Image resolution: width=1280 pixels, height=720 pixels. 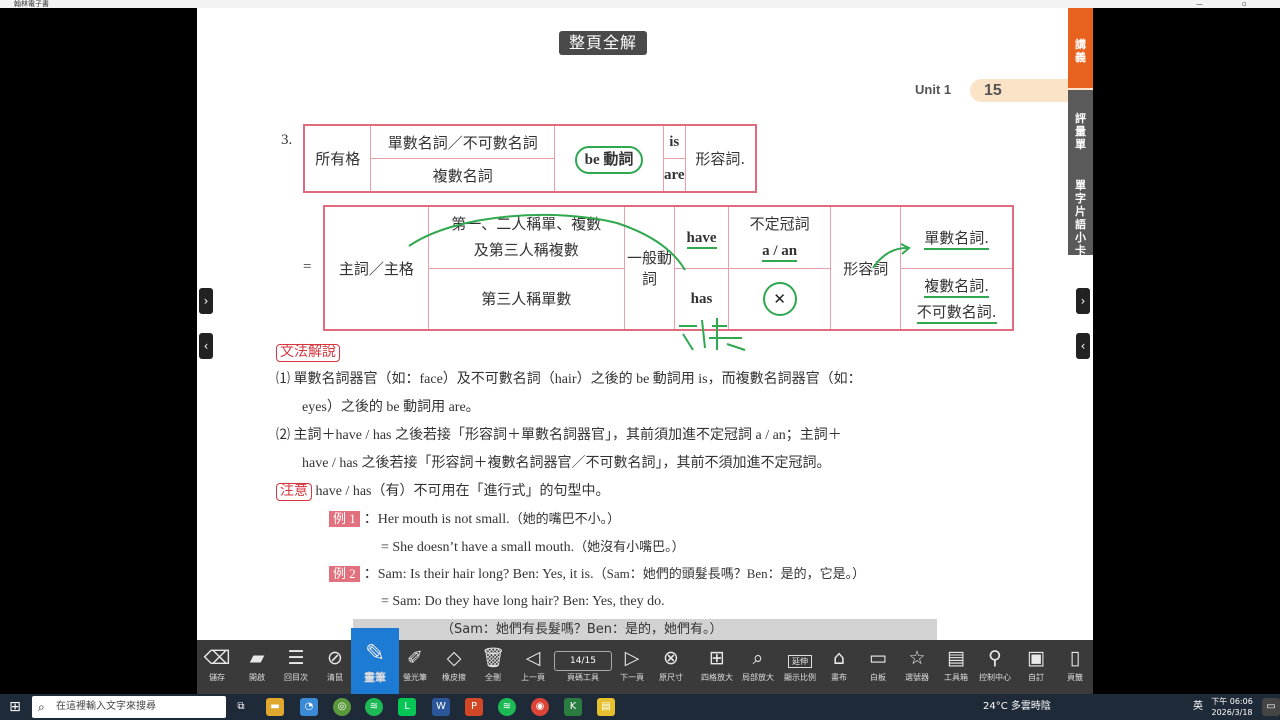 I want to click on input-language: 英, so click(x=1198, y=707).